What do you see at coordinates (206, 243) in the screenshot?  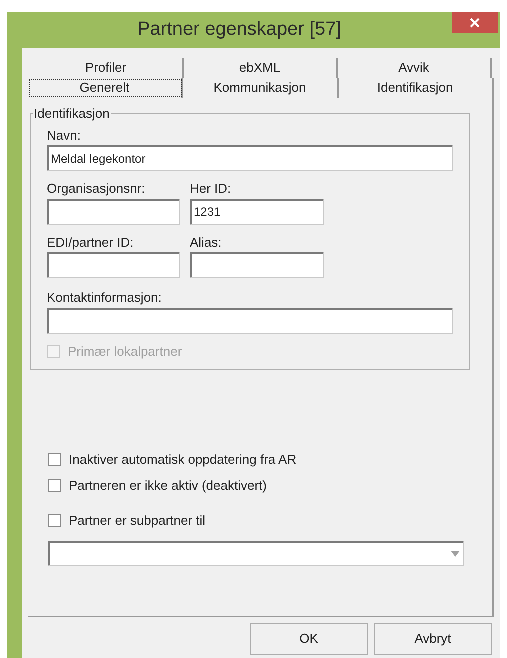 I see `field-label: Alias:` at bounding box center [206, 243].